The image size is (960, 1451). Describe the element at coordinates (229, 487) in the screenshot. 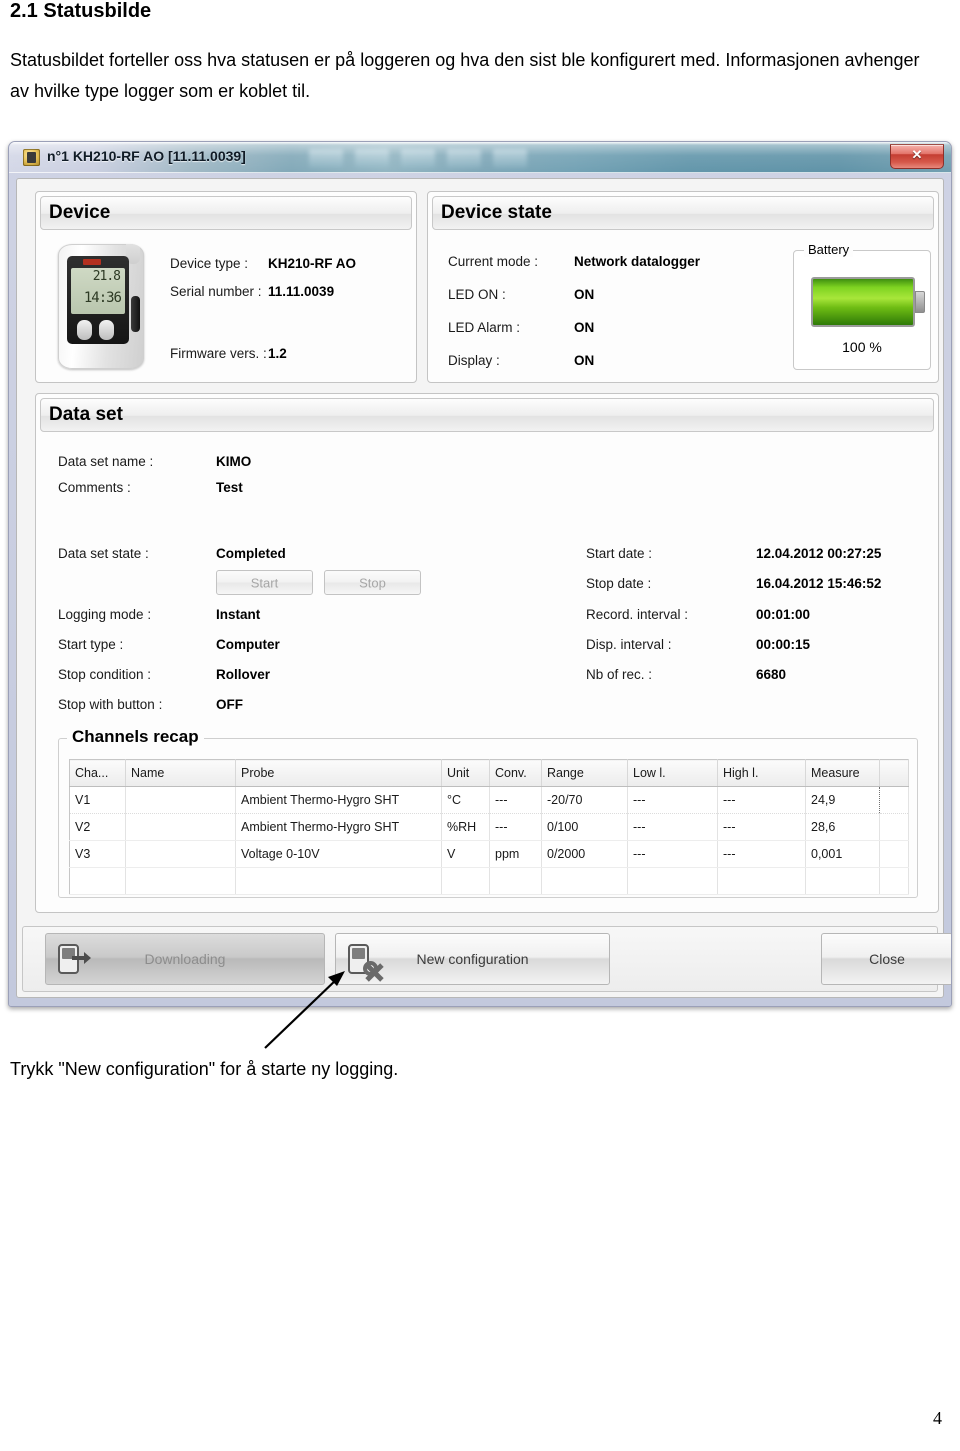

I see `comments-value: Test` at that location.